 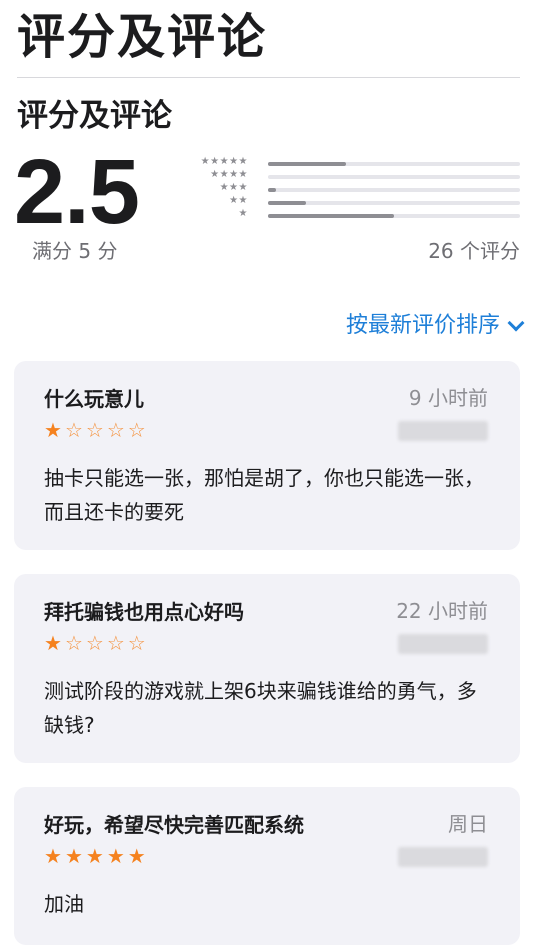 What do you see at coordinates (448, 398) in the screenshot?
I see `review-date: 9 小时前` at bounding box center [448, 398].